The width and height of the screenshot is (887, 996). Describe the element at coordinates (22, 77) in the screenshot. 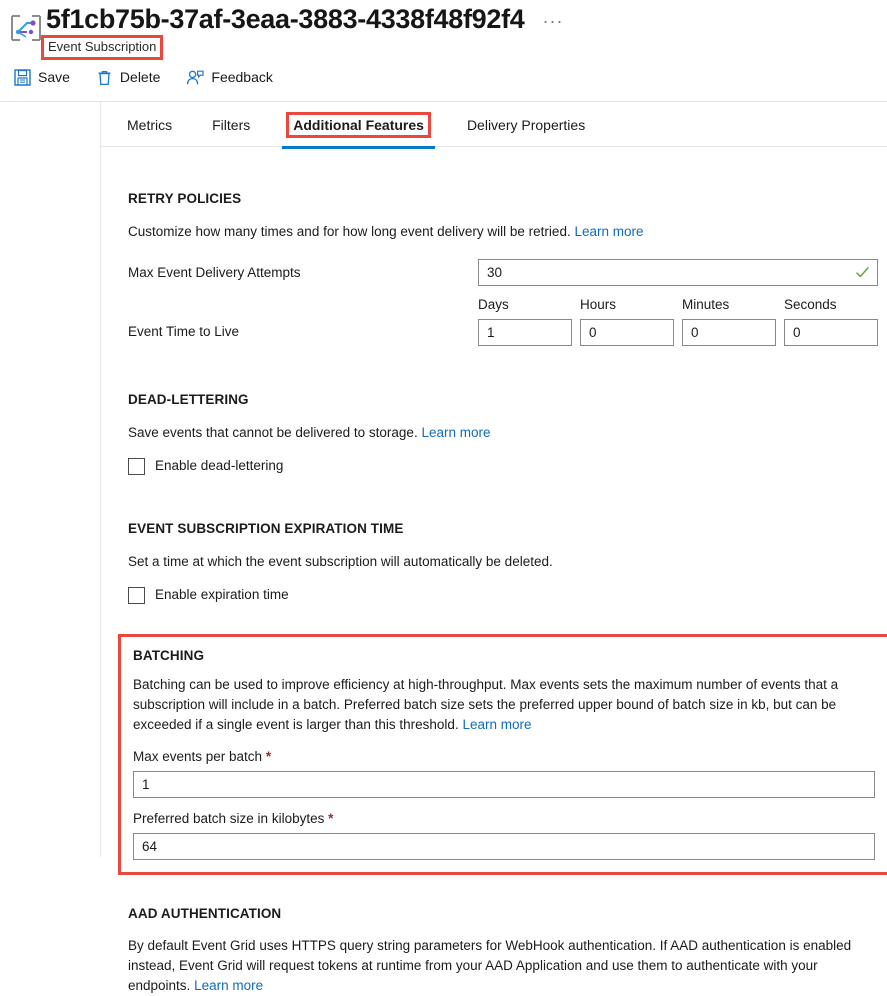

I see `save-icon` at that location.